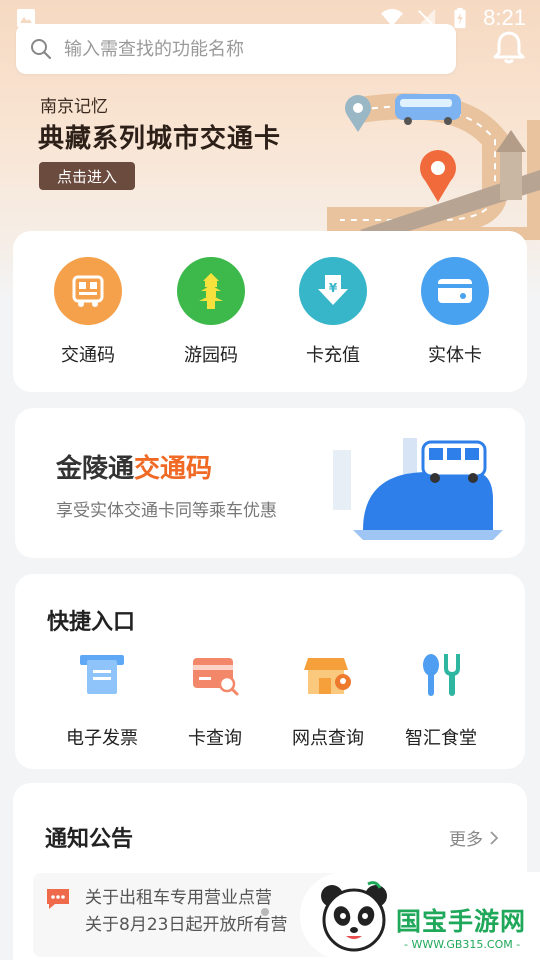 This screenshot has width=540, height=960. I want to click on promo-title-prefix: 金陵通, so click(95, 469).